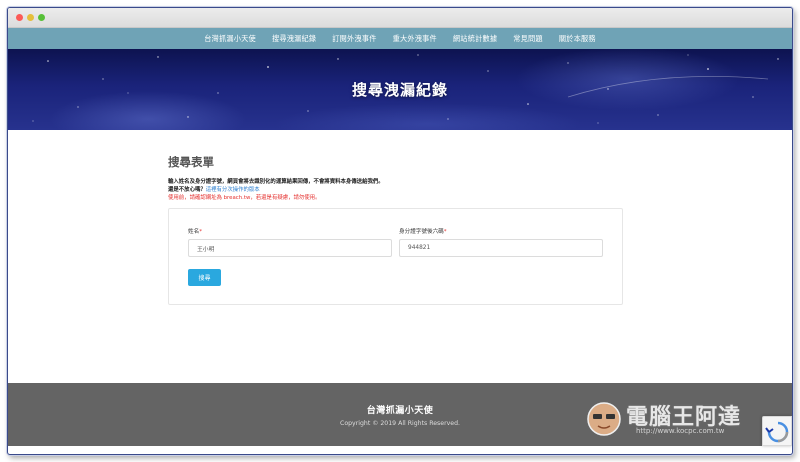 This screenshot has height=462, width=800. Describe the element at coordinates (684, 419) in the screenshot. I see `site-watermark: 電腦王阿達 http://www.kocpc.com.tw` at that location.